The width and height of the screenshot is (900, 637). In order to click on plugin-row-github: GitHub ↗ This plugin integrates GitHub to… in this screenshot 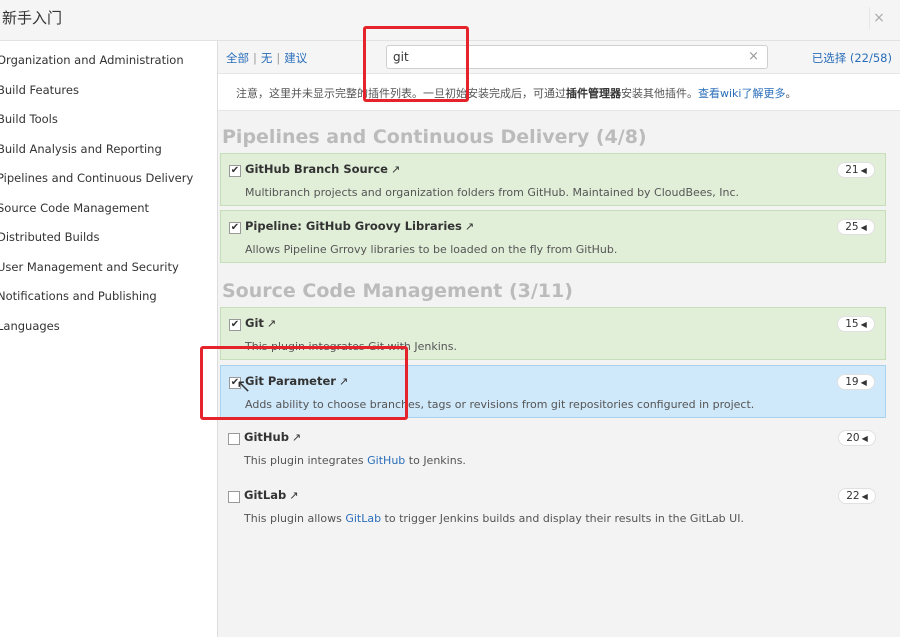, I will do `click(553, 448)`.